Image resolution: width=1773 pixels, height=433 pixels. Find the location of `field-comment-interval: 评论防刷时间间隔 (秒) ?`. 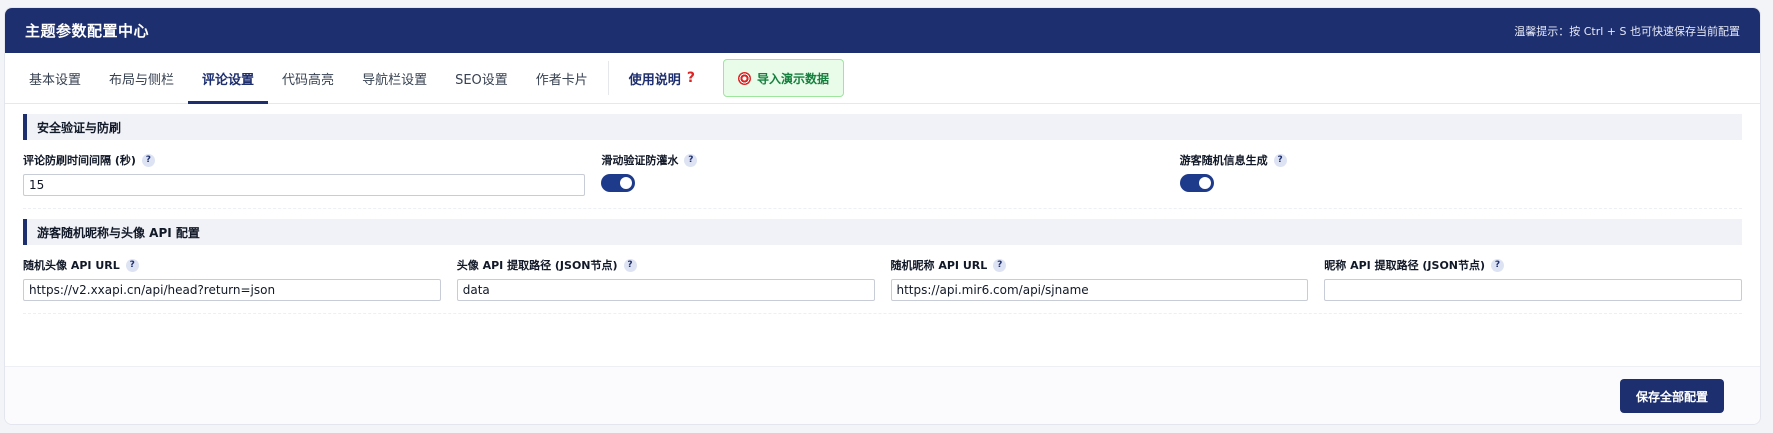

field-comment-interval: 评论防刷时间间隔 (秒) ? is located at coordinates (304, 173).